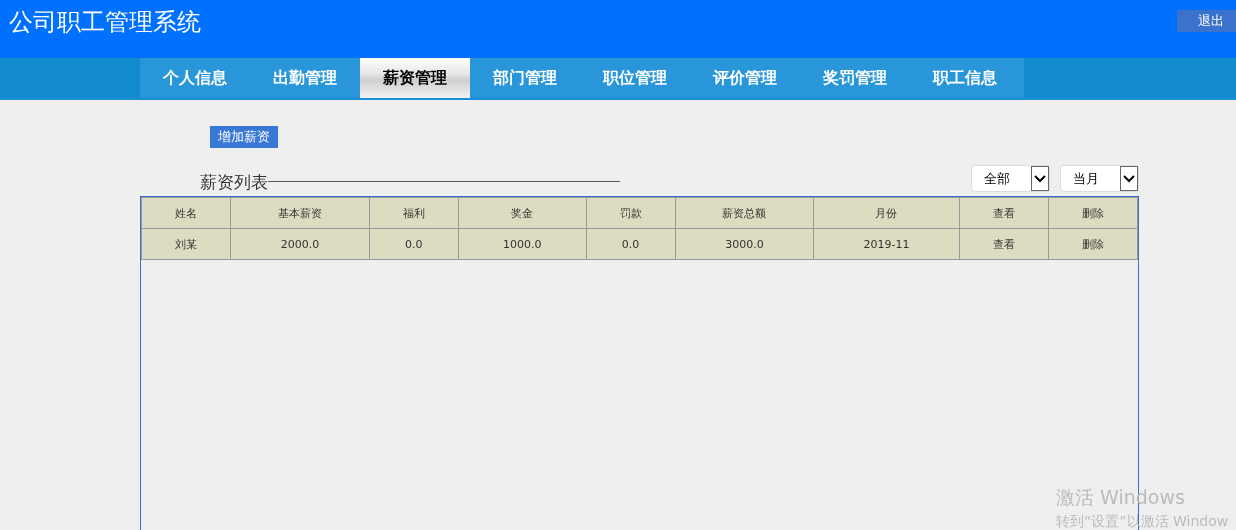 The width and height of the screenshot is (1236, 530). I want to click on list-title: 薪资列表, so click(234, 182).